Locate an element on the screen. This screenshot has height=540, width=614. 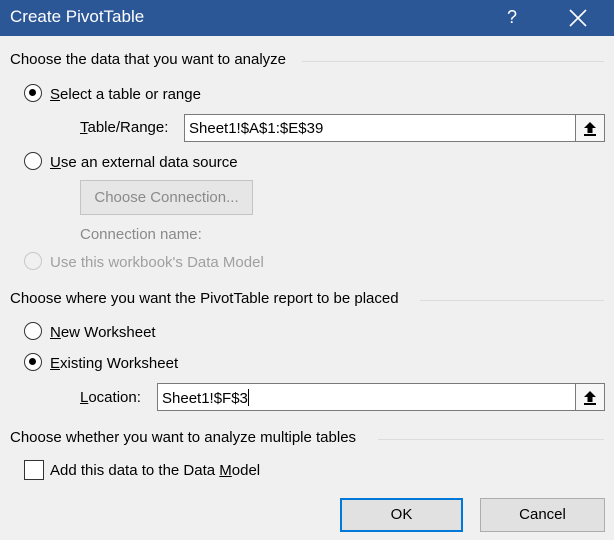
dialog-title: Create PivotTable is located at coordinates (77, 16).